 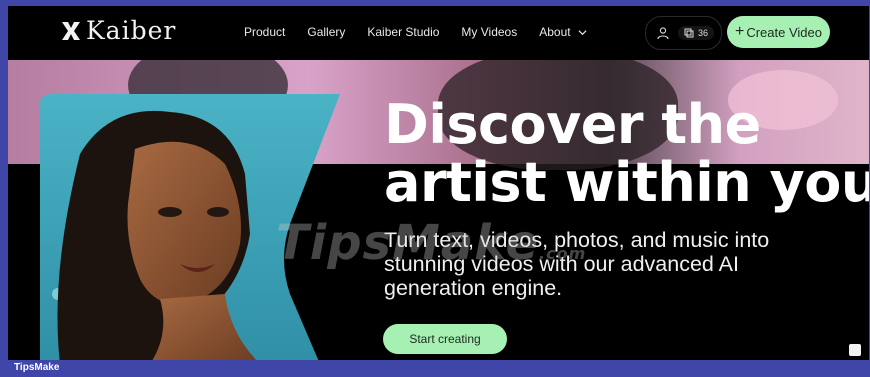 I want to click on brand-name: Kaiber, so click(x=131, y=30).